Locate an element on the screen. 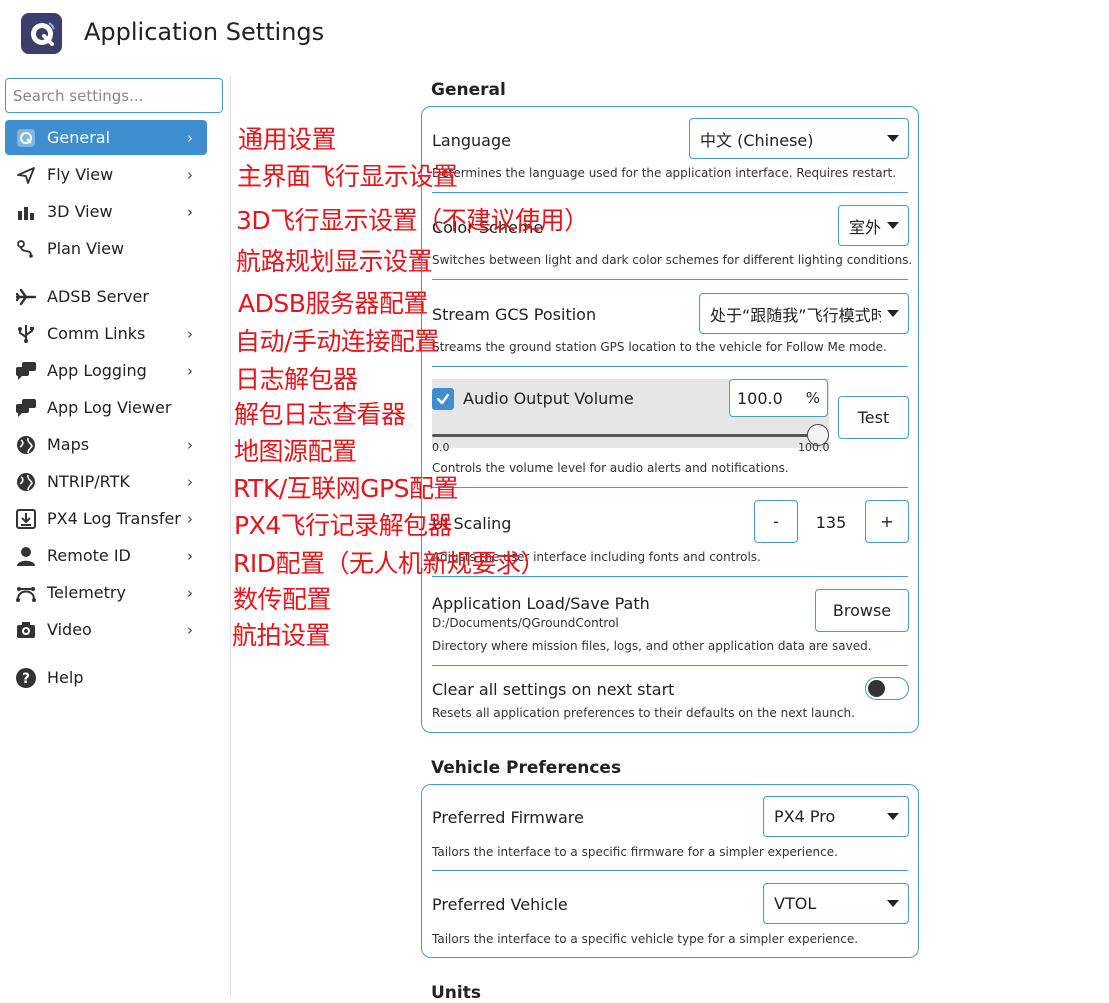 The width and height of the screenshot is (1109, 1003). section-title-vehicle-preferences: Vehicle Preferences is located at coordinates (526, 768).